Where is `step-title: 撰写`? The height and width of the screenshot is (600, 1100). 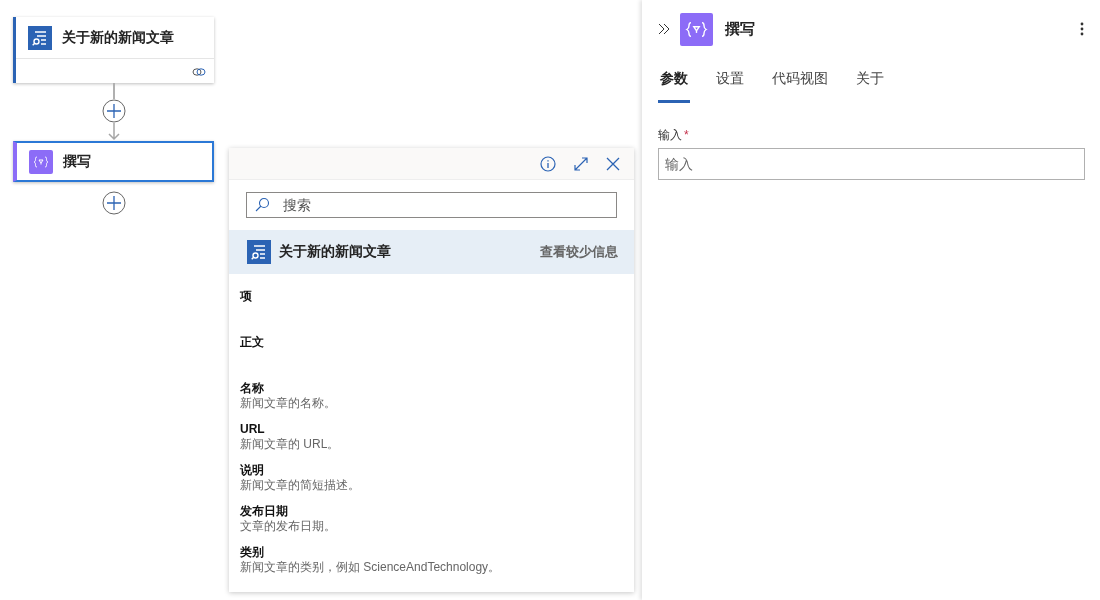 step-title: 撰写 is located at coordinates (77, 161).